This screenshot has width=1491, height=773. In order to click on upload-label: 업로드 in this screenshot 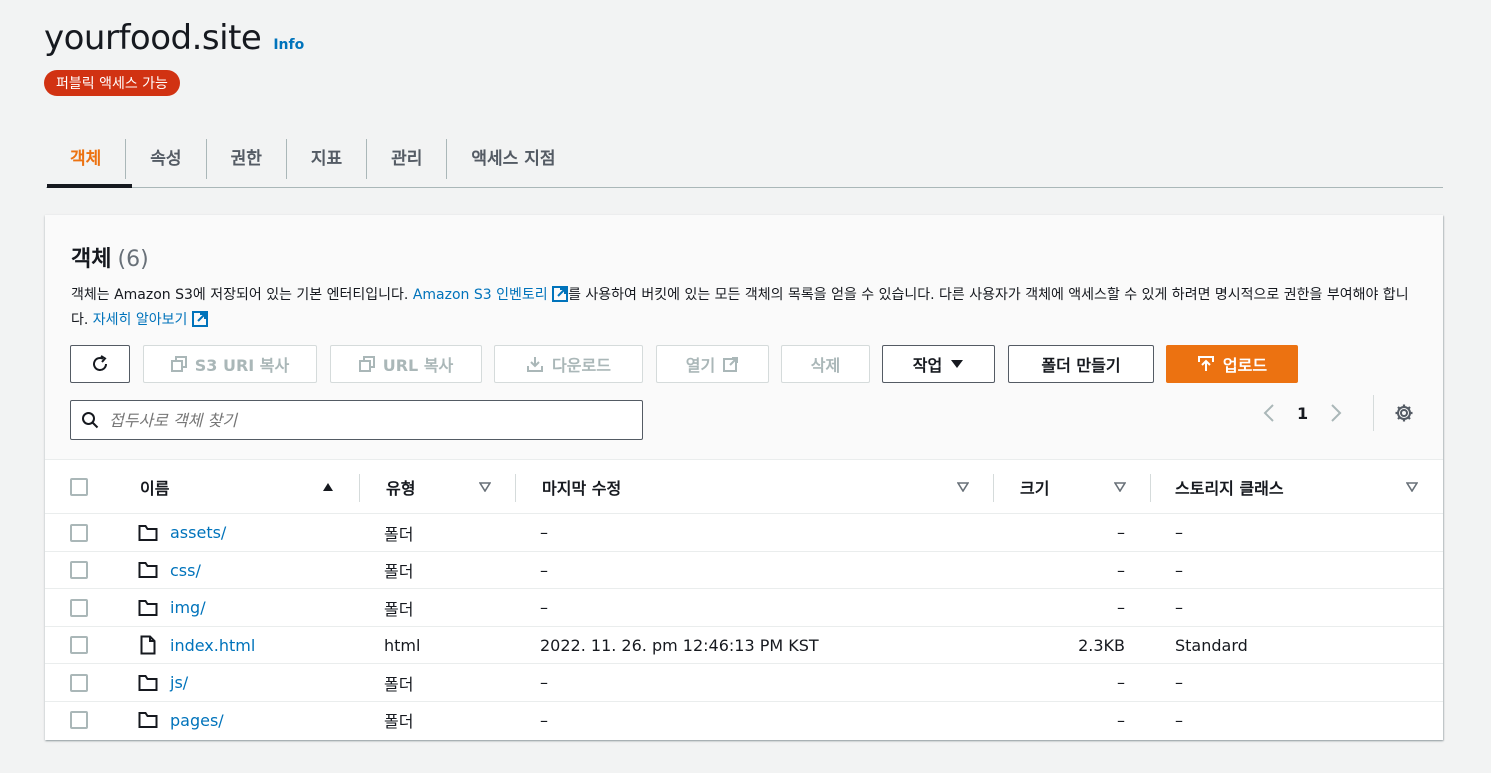, I will do `click(1245, 365)`.